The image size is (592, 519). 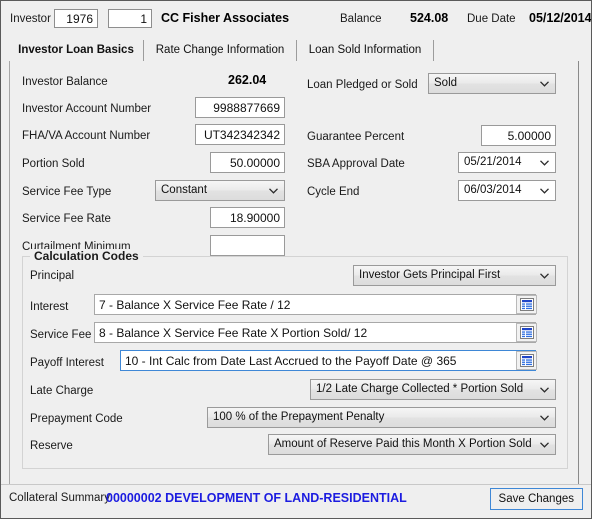 What do you see at coordinates (315, 332) in the screenshot?
I see `service-fee-code-input` at bounding box center [315, 332].